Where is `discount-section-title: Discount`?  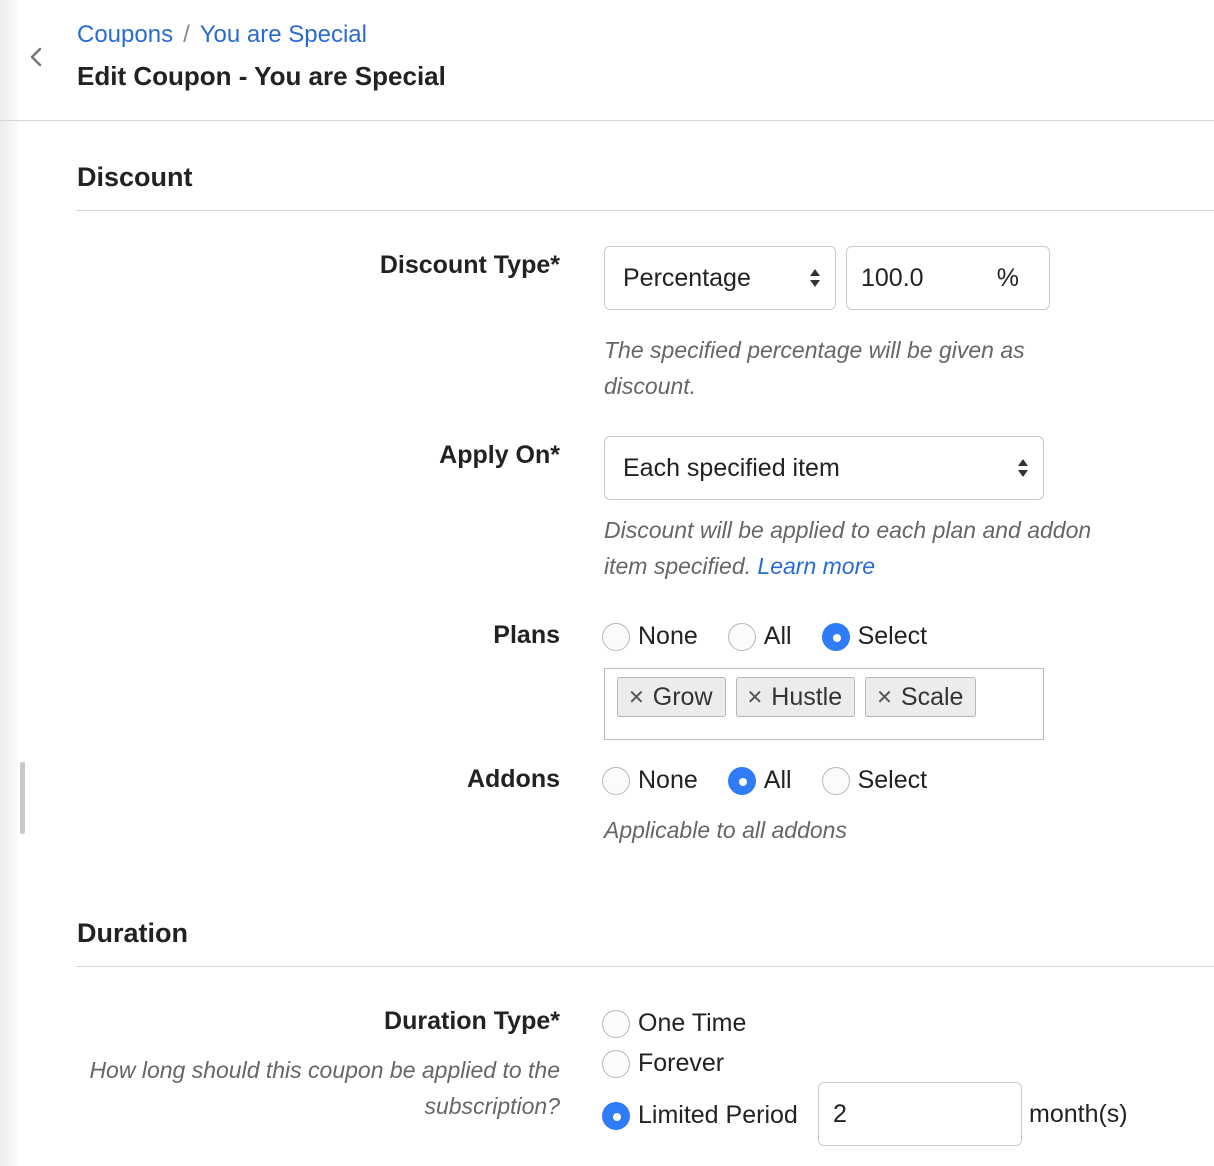
discount-section-title: Discount is located at coordinates (135, 177).